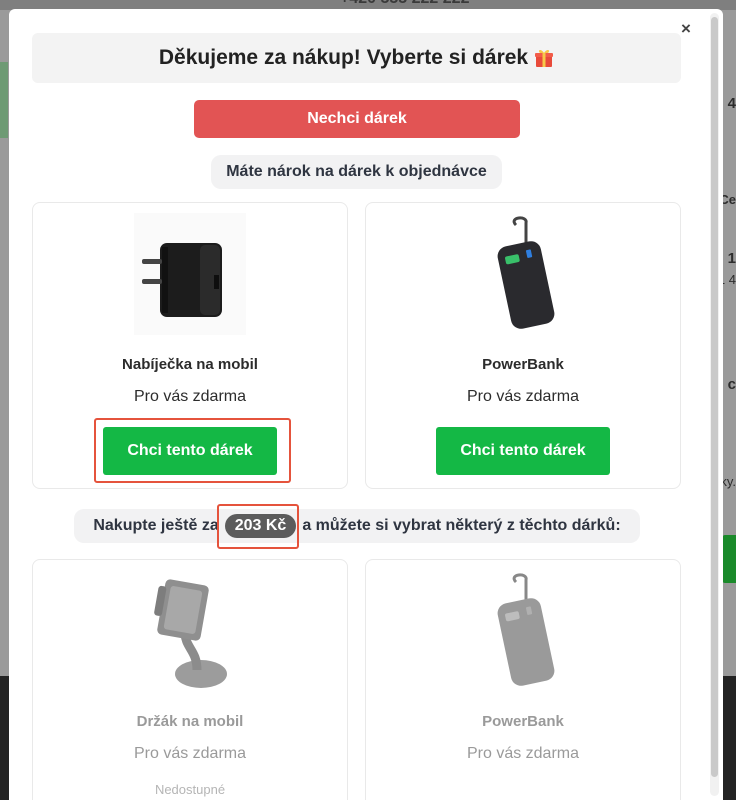  Describe the element at coordinates (190, 721) in the screenshot. I see `gift-name: Držák na mobil` at that location.